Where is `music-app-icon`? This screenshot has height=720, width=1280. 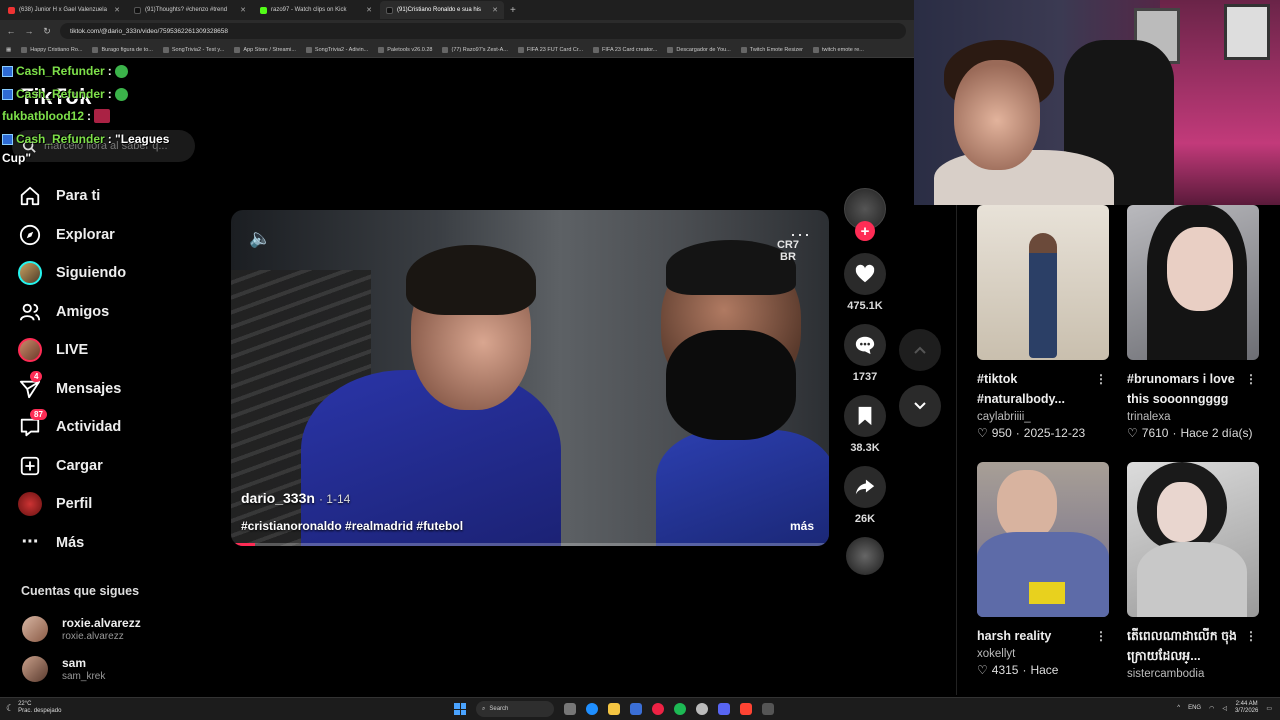 music-app-icon is located at coordinates (746, 709).